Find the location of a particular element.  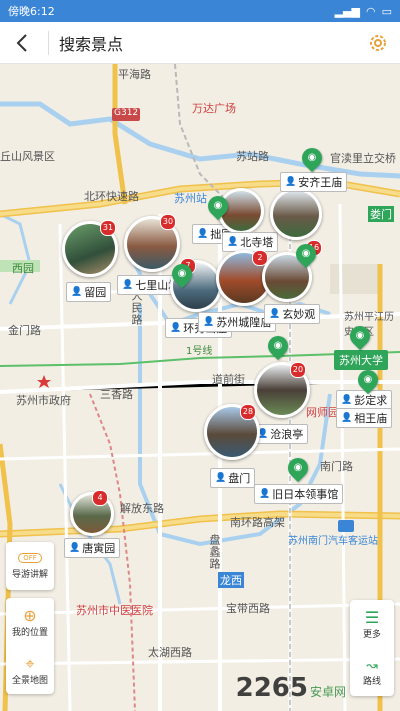

map-pin-icon: ⌖ is located at coordinates (30, 663).